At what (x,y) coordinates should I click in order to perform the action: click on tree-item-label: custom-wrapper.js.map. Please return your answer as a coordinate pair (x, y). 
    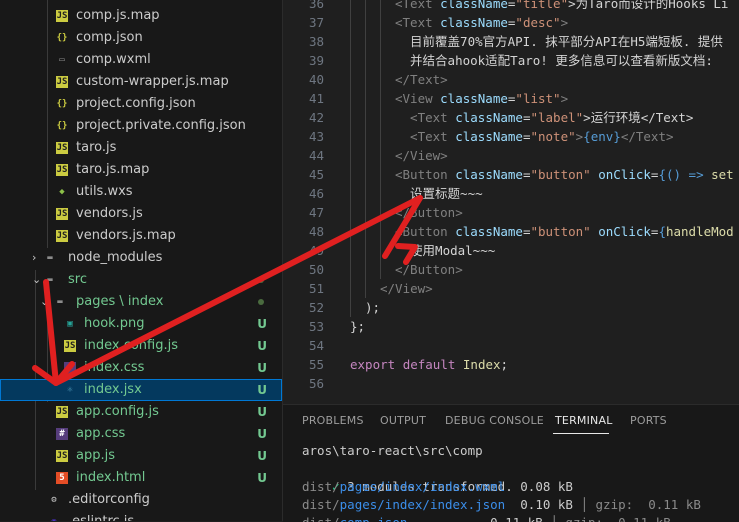
    Looking at the image, I should click on (152, 81).